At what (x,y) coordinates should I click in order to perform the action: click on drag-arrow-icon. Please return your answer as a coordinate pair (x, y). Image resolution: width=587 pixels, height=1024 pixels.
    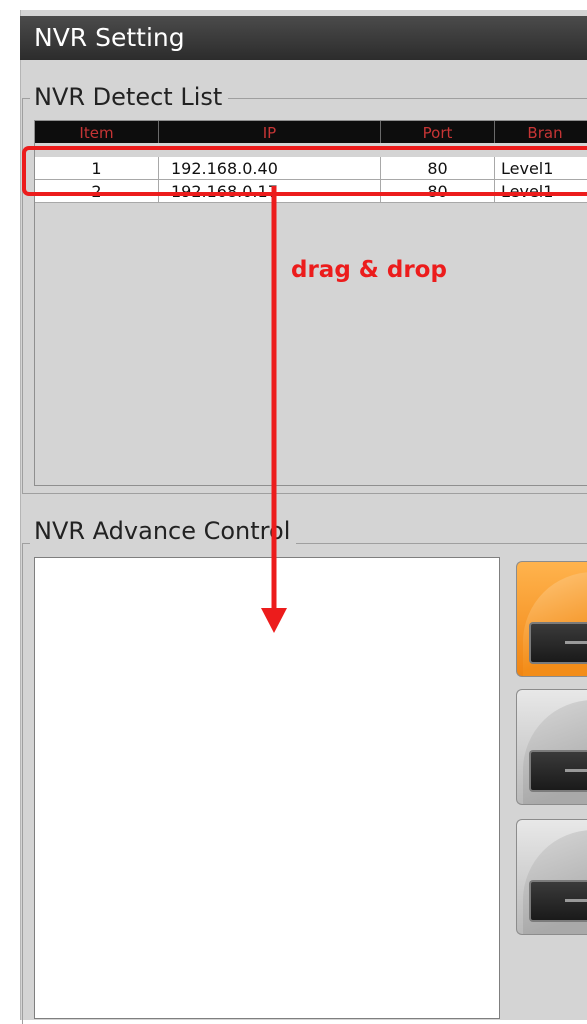
    Looking at the image, I should click on (274, 409).